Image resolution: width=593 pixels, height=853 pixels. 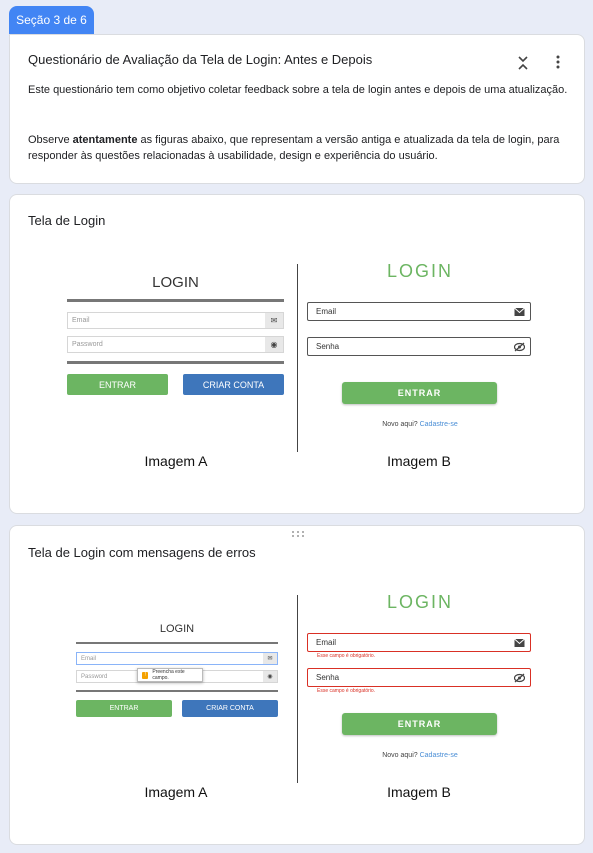 I want to click on drag-handle-icon, so click(x=298, y=534).